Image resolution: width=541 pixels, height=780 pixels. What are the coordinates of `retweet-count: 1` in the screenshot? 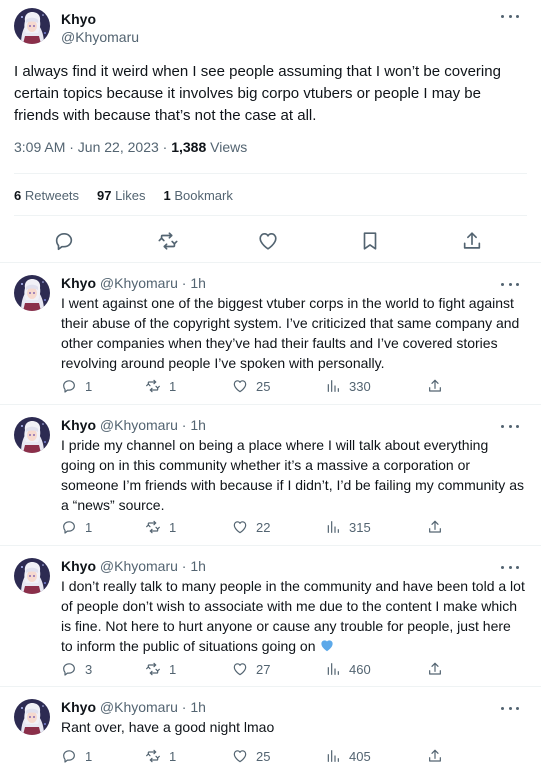 It's located at (173, 669).